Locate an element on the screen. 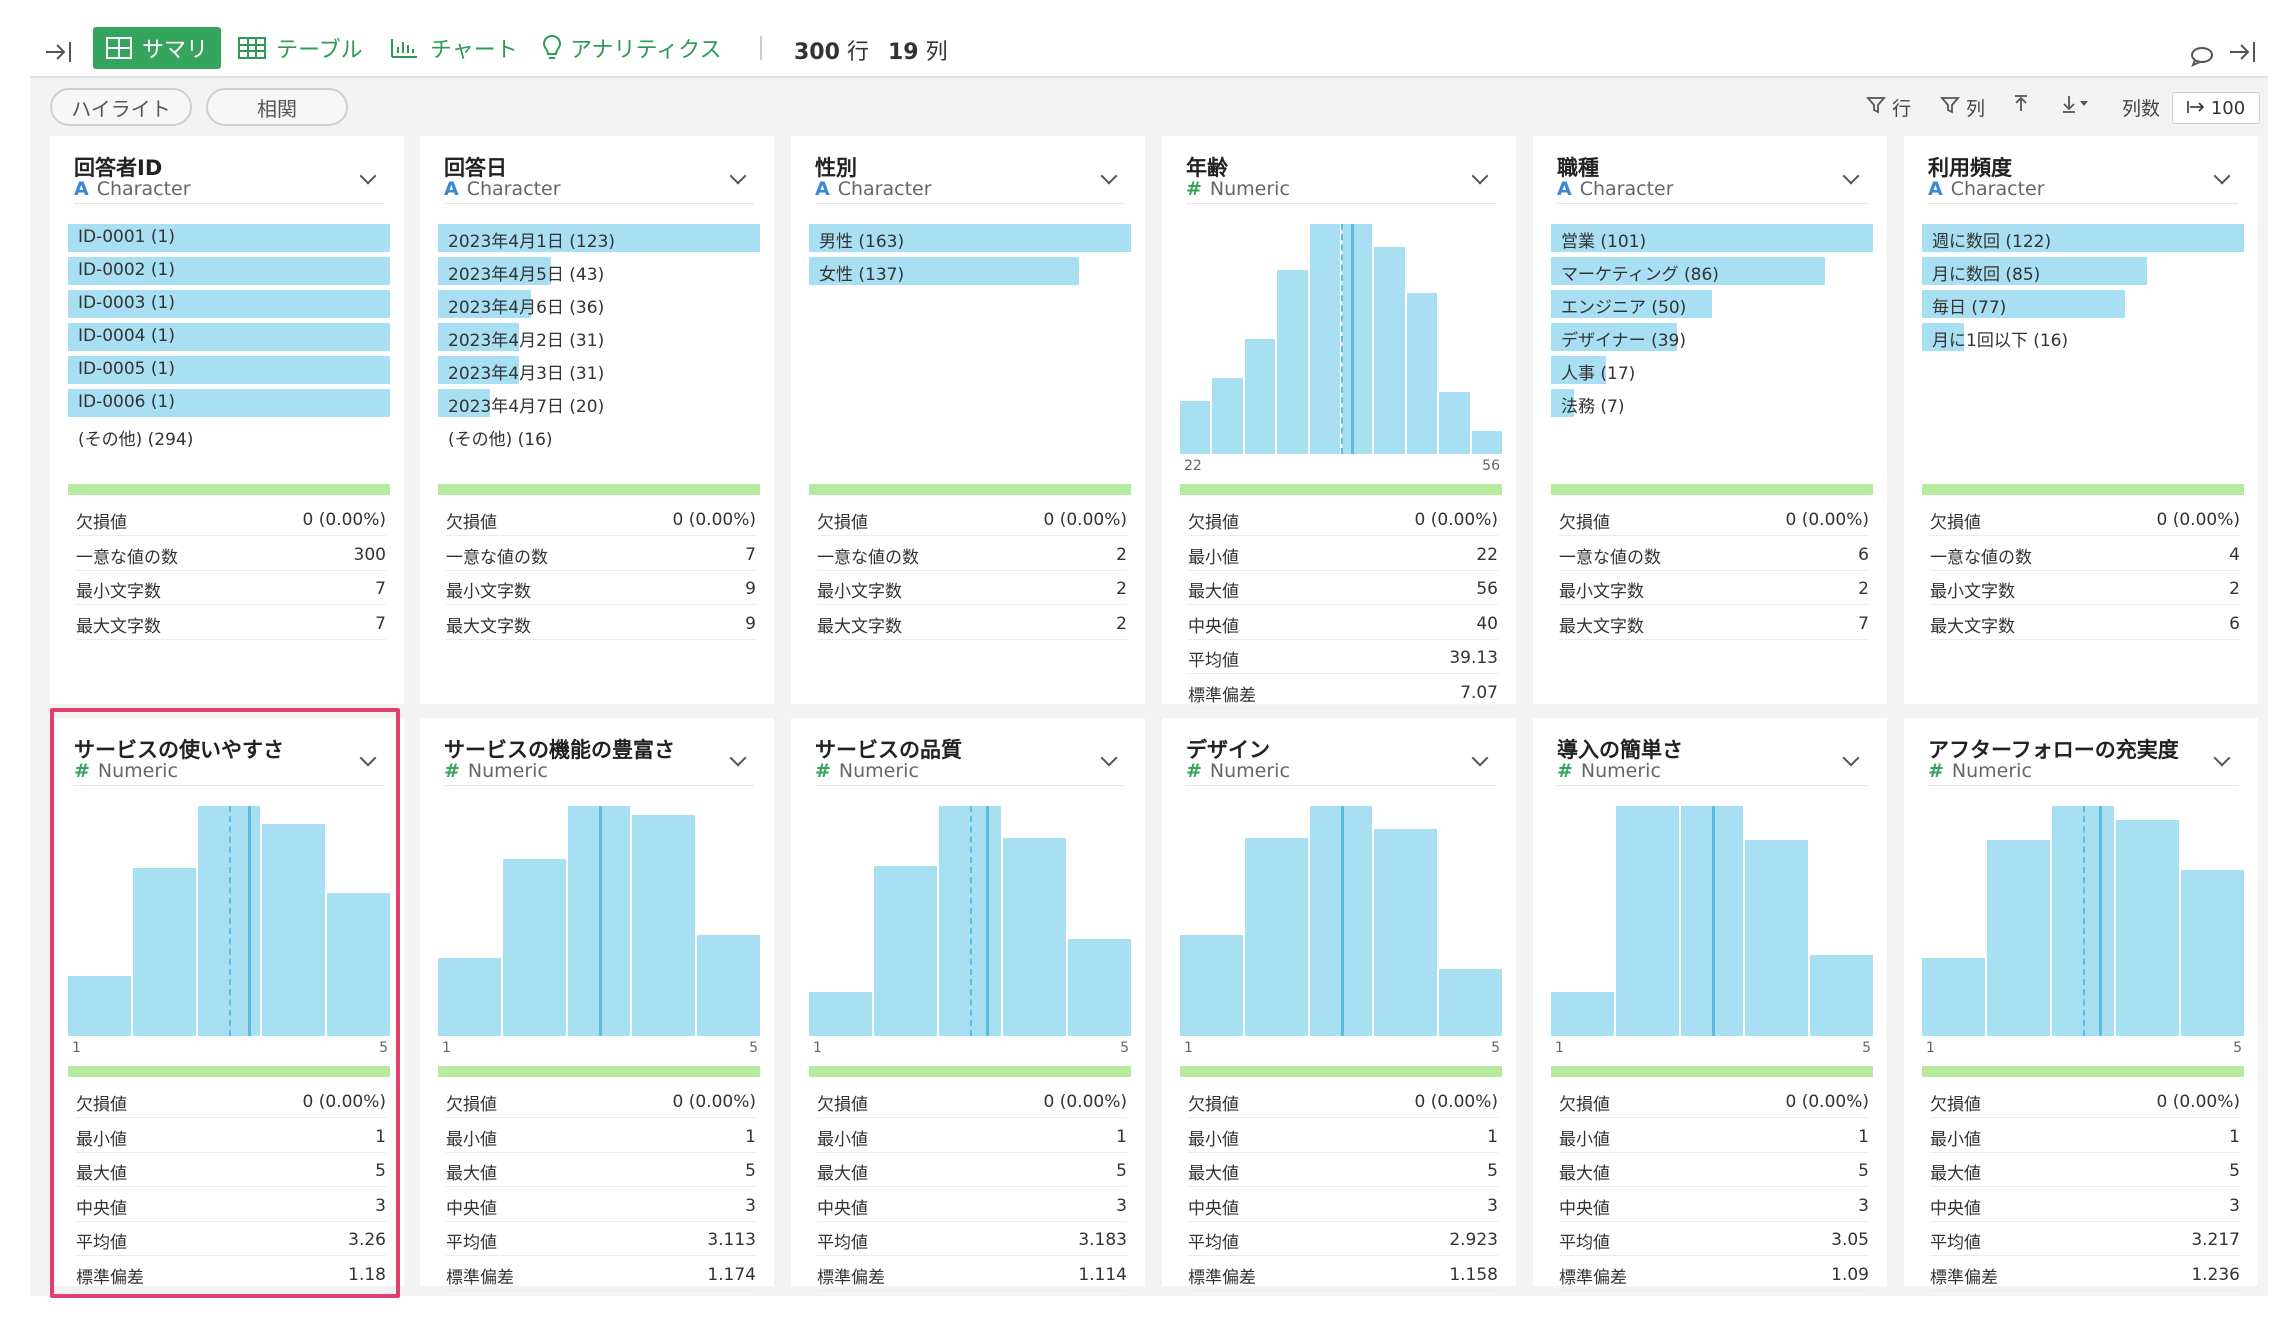 Image resolution: width=2276 pixels, height=1318 pixels. tab-analytics: アナリティクス is located at coordinates (632, 48).